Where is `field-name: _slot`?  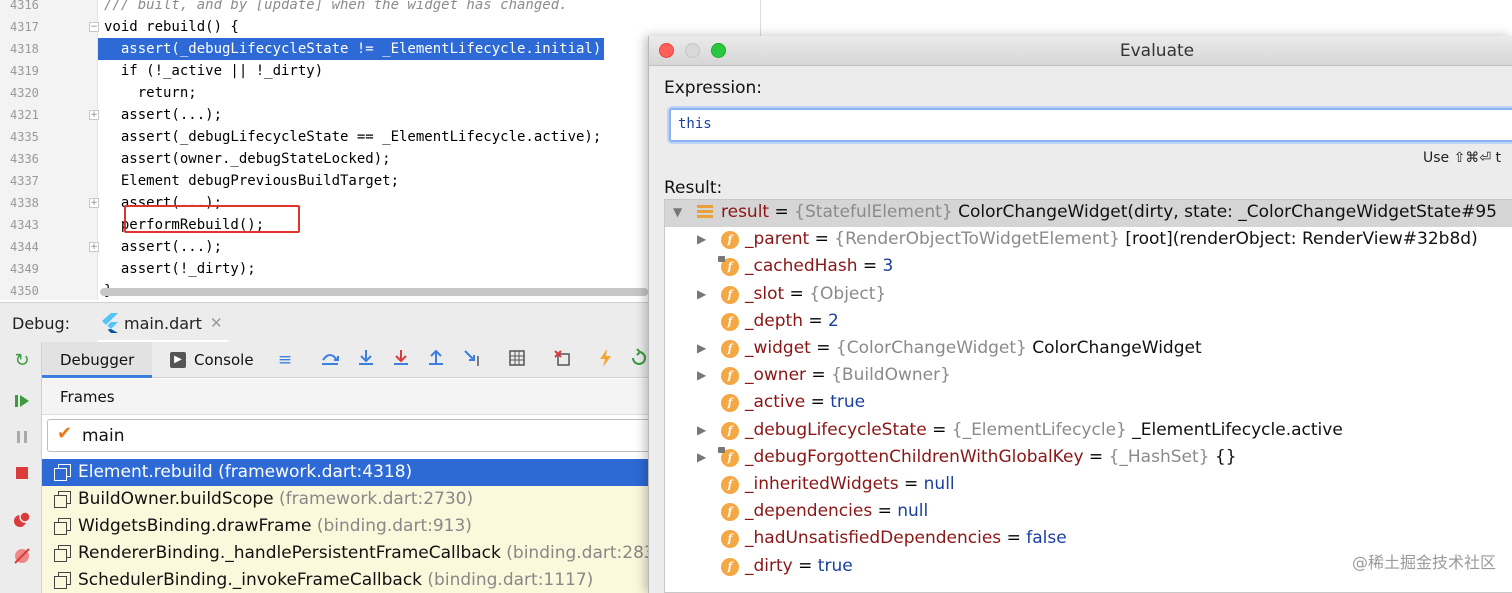 field-name: _slot is located at coordinates (765, 293).